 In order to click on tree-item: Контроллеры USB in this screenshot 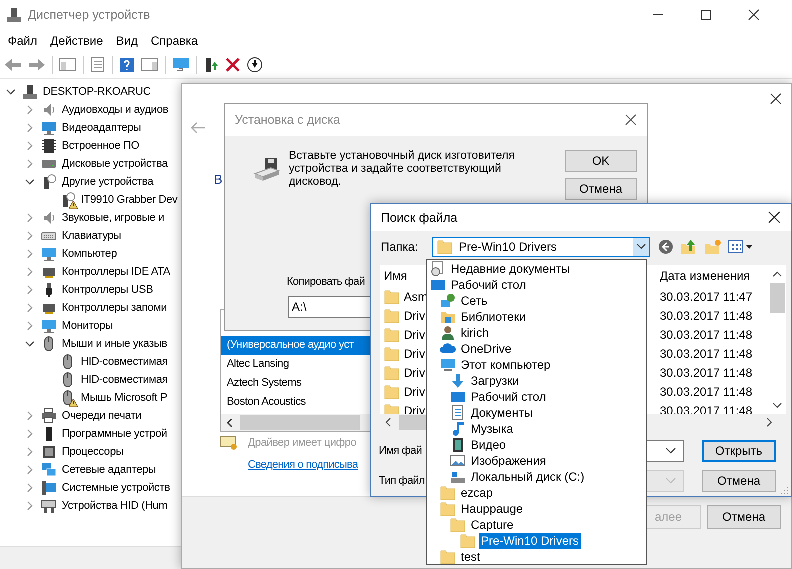, I will do `click(108, 290)`.